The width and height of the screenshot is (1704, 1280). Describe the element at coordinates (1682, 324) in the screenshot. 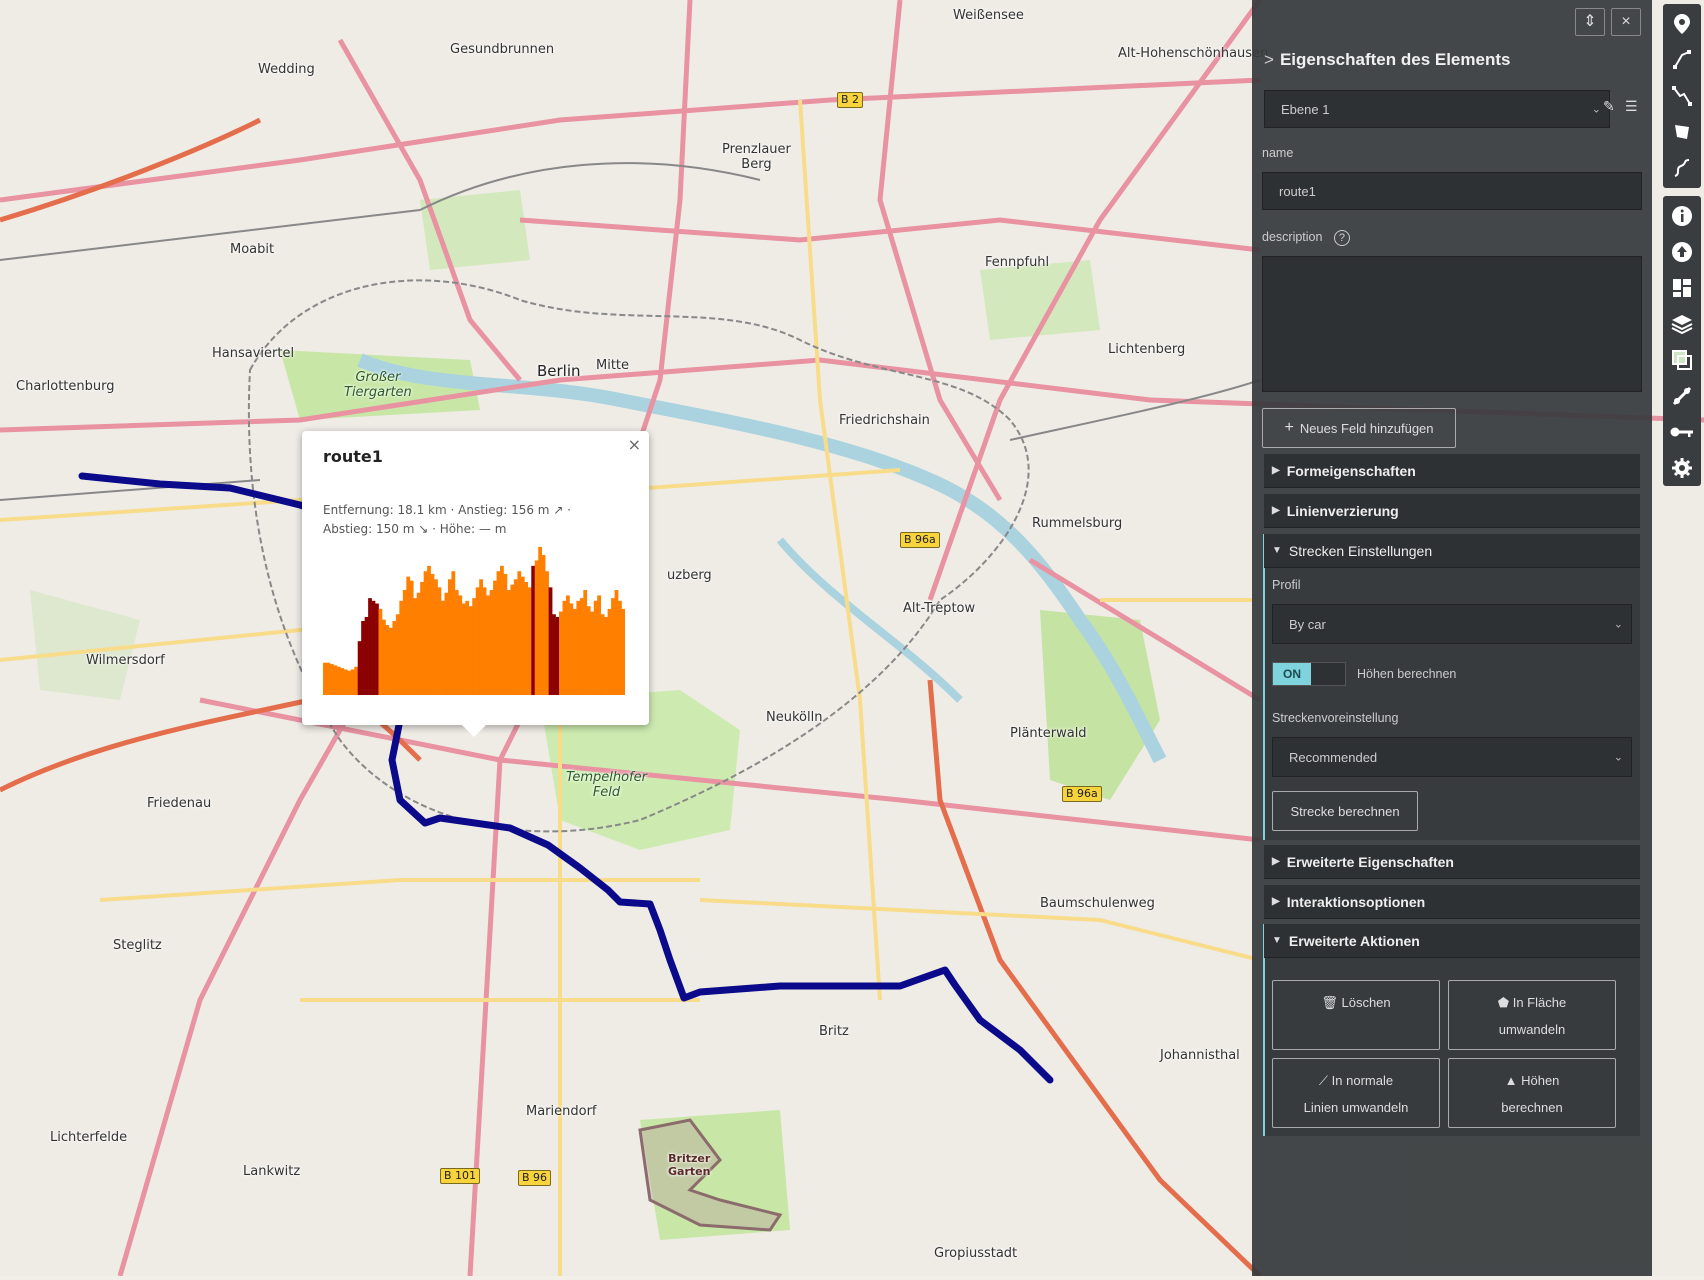

I see `layers-icon` at that location.